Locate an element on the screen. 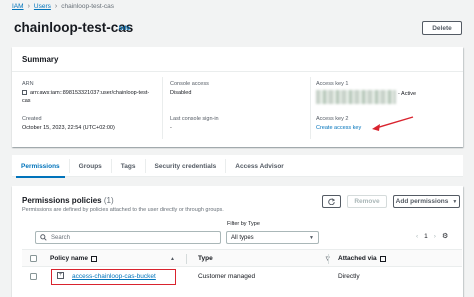 Image resolution: width=474 pixels, height=297 pixels. search-input: Search is located at coordinates (128, 237).